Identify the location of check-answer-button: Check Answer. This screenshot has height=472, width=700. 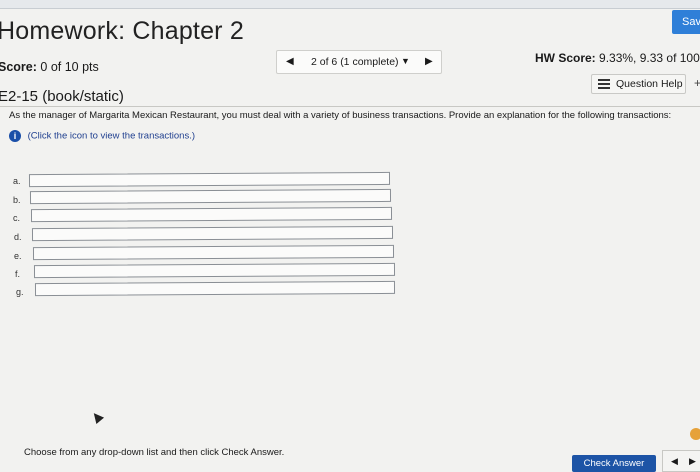
(614, 463).